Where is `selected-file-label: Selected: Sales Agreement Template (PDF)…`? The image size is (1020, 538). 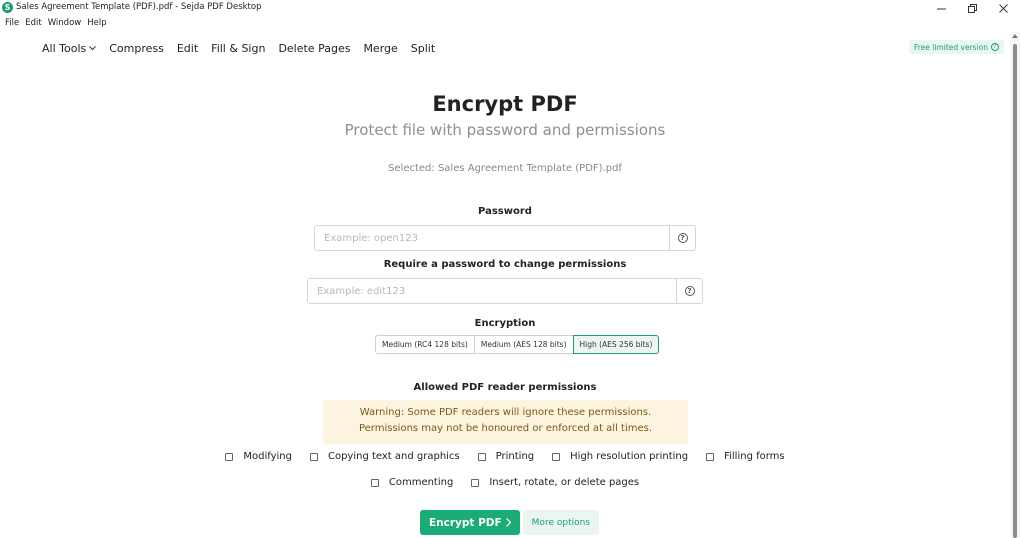
selected-file-label: Selected: Sales Agreement Template (PDF)… is located at coordinates (505, 168).